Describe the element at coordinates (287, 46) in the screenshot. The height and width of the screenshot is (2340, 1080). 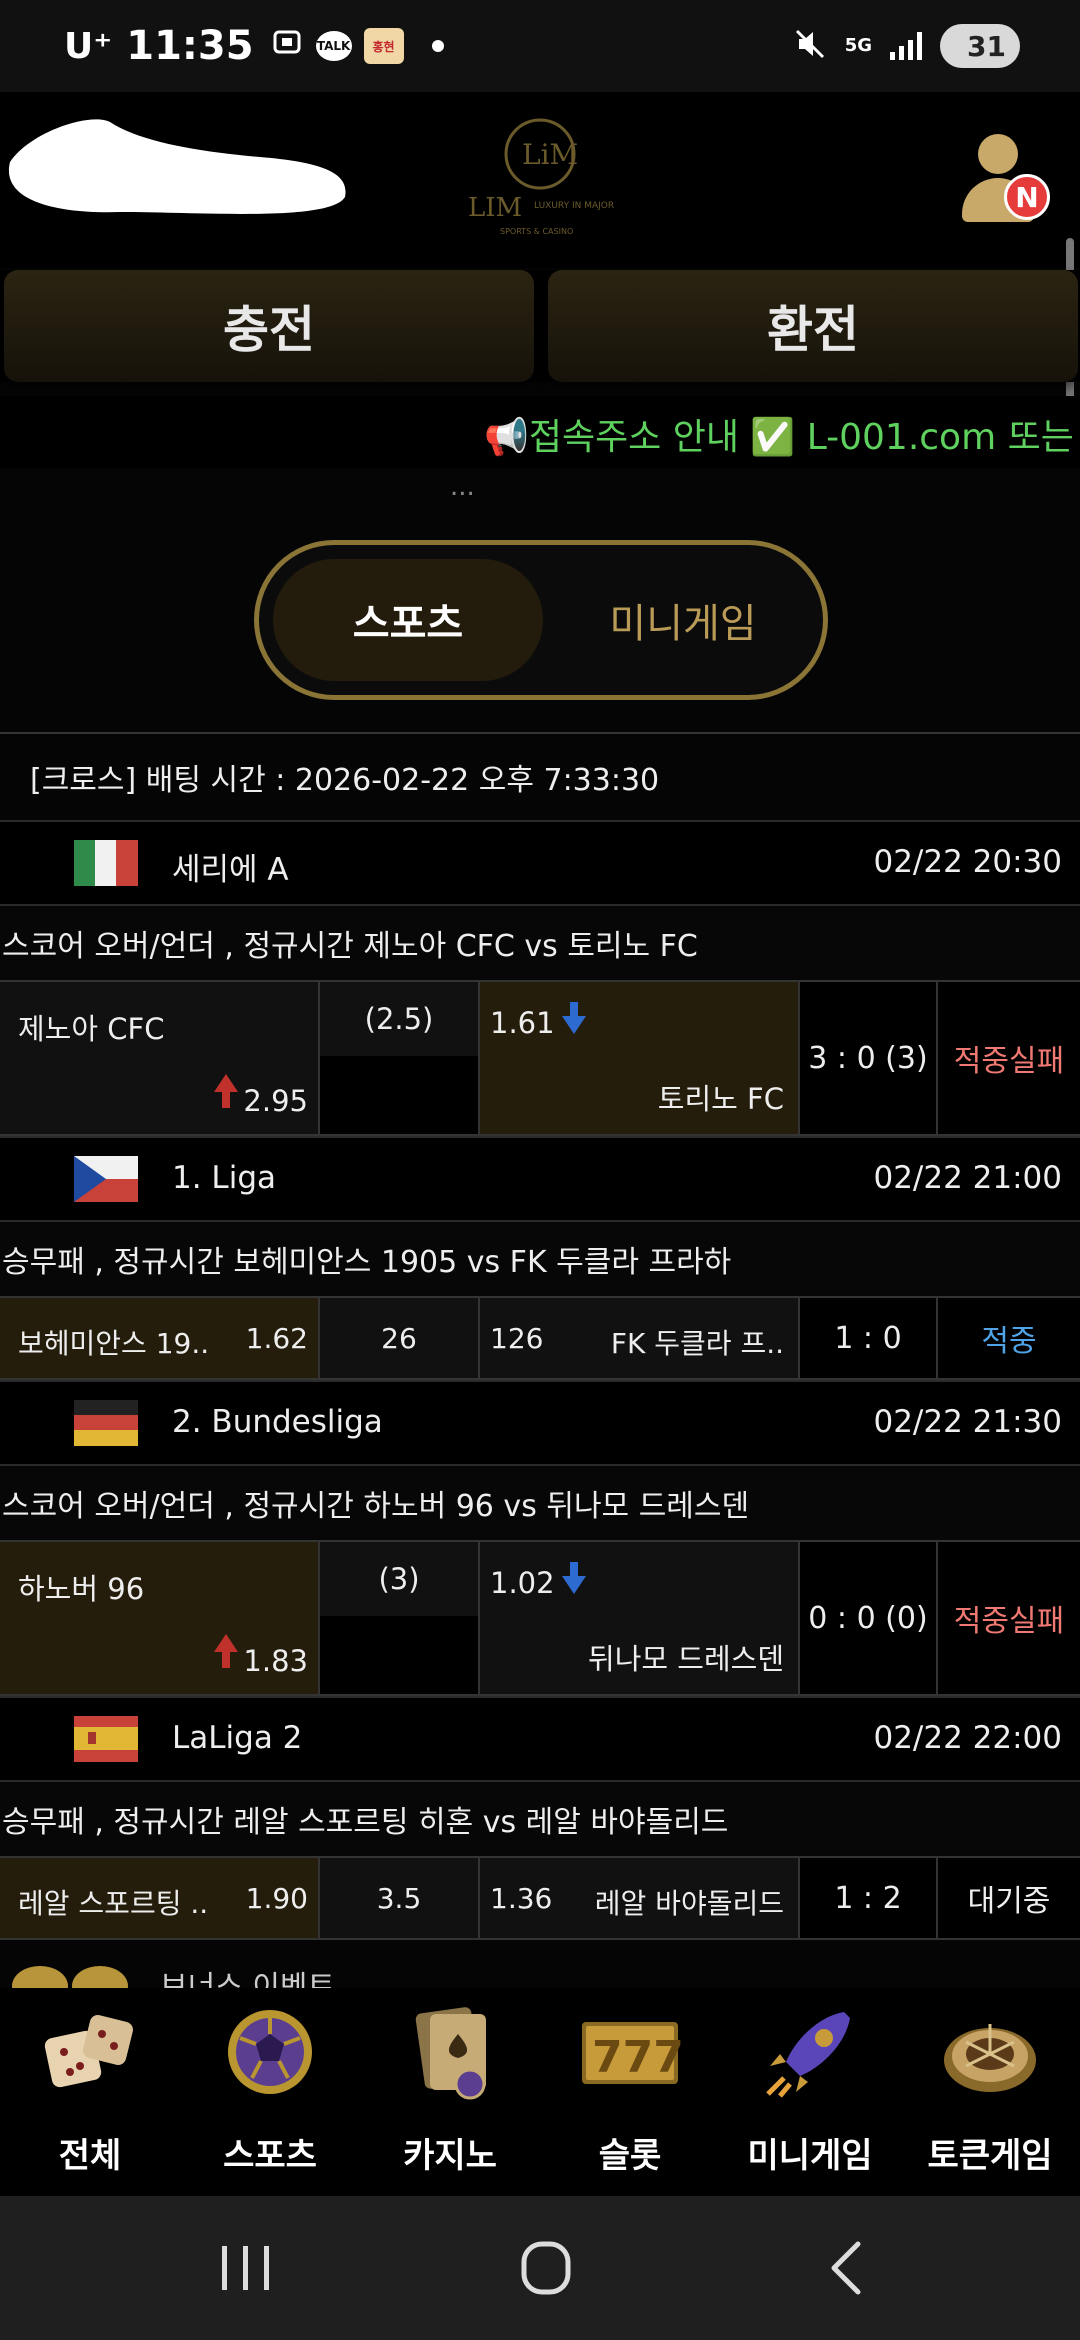
I see `screenshot-icon` at that location.